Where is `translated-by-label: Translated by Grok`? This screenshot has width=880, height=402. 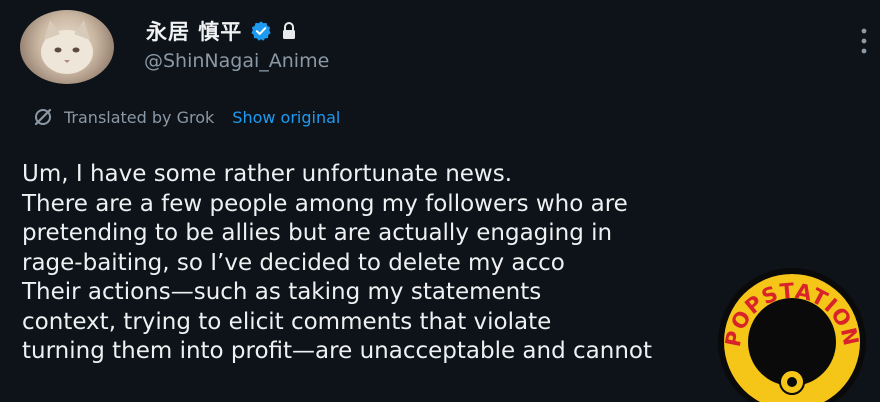 translated-by-label: Translated by Grok is located at coordinates (139, 117).